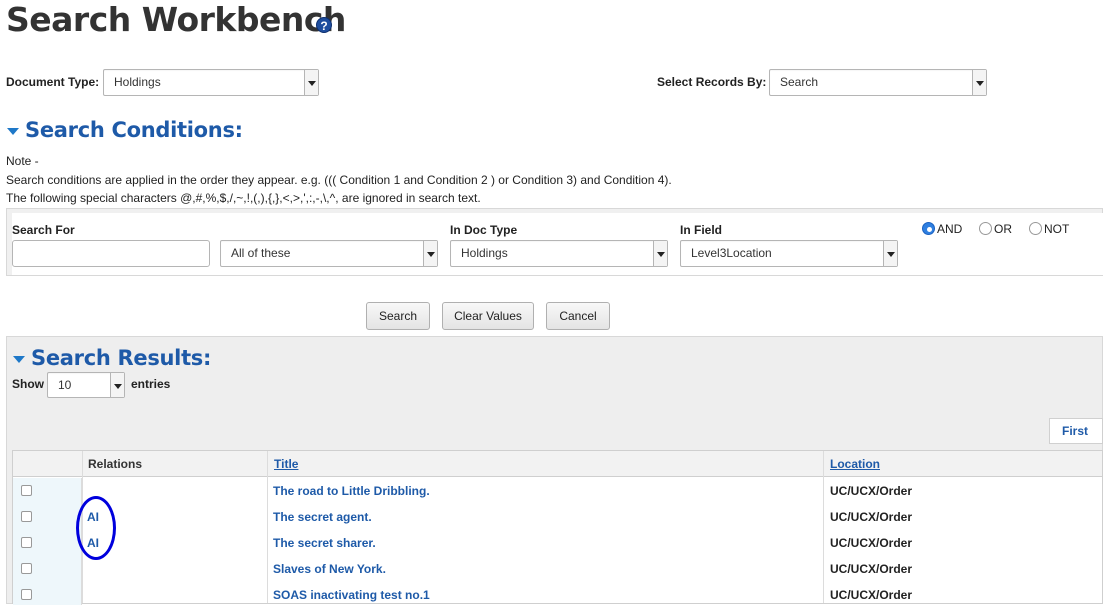 The width and height of the screenshot is (1103, 608). What do you see at coordinates (322, 517) in the screenshot?
I see `title-link: The secret agent.` at bounding box center [322, 517].